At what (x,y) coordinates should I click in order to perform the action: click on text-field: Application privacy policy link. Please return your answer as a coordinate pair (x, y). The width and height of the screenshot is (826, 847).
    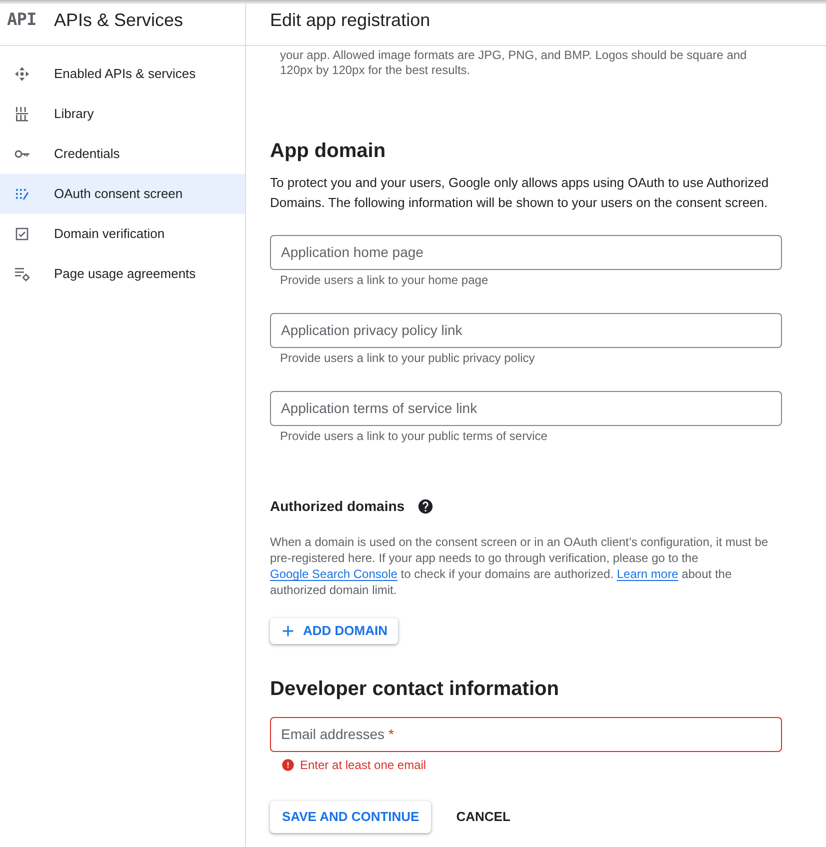
    Looking at the image, I should click on (526, 330).